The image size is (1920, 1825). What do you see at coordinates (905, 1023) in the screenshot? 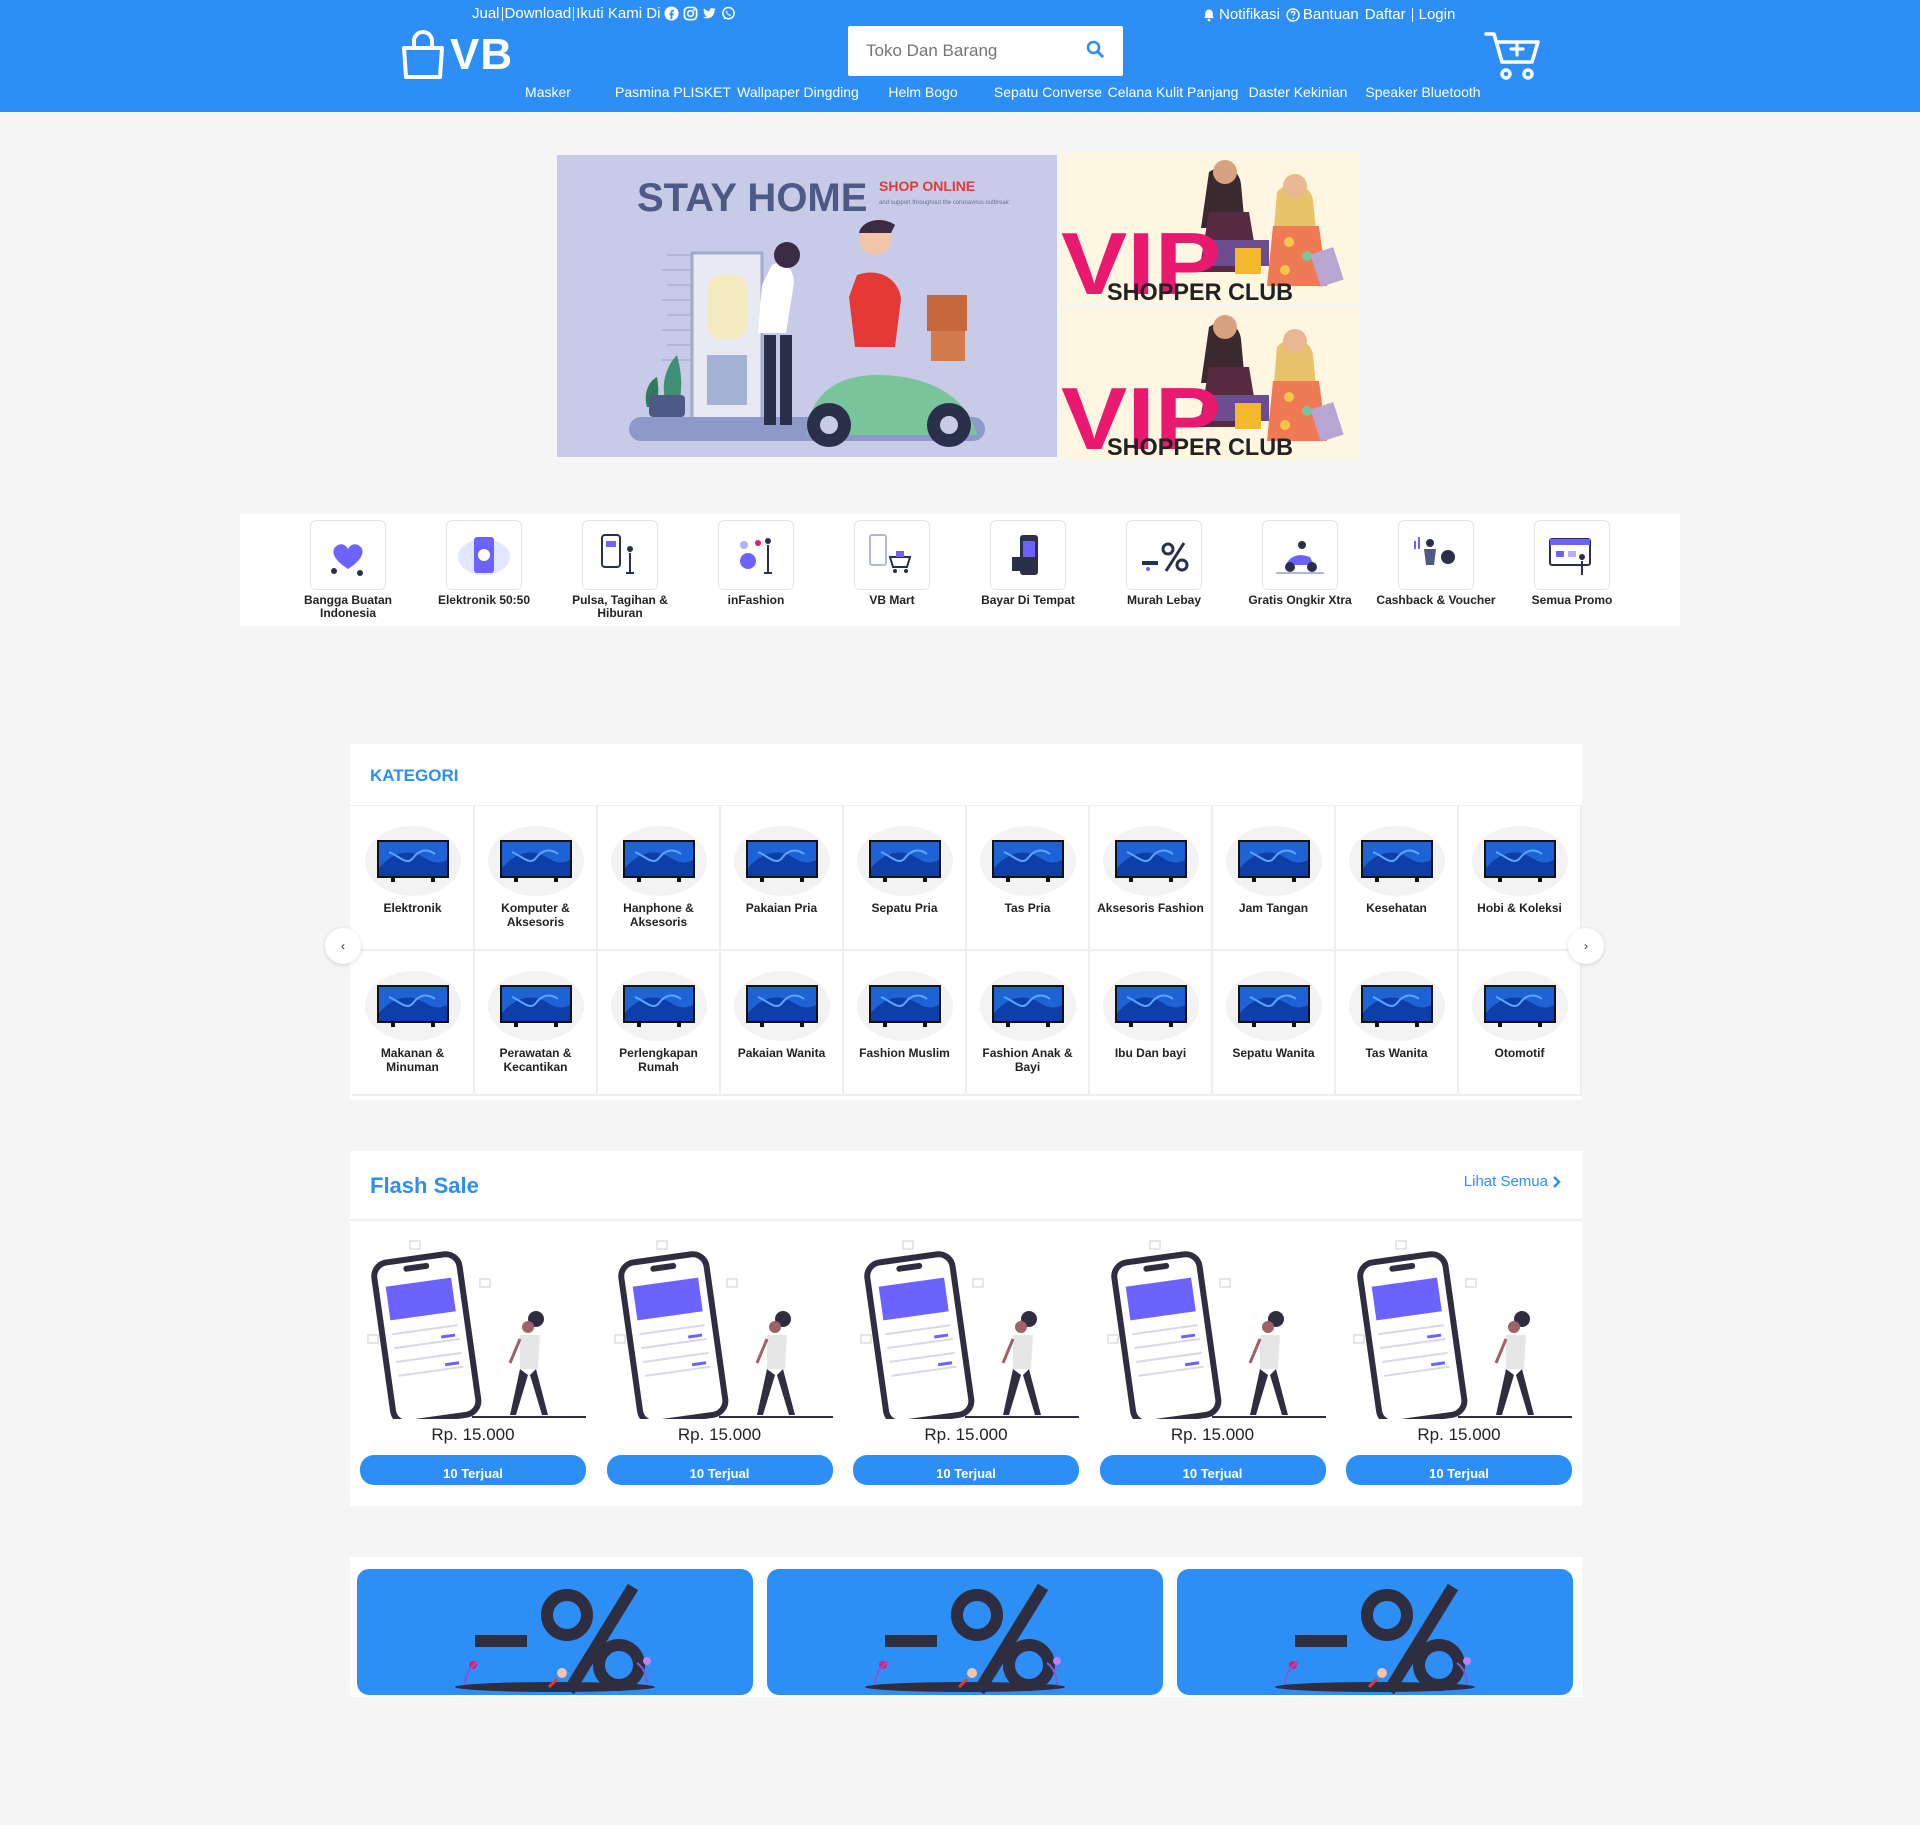
I see `category-item: Fashion Muslim` at bounding box center [905, 1023].